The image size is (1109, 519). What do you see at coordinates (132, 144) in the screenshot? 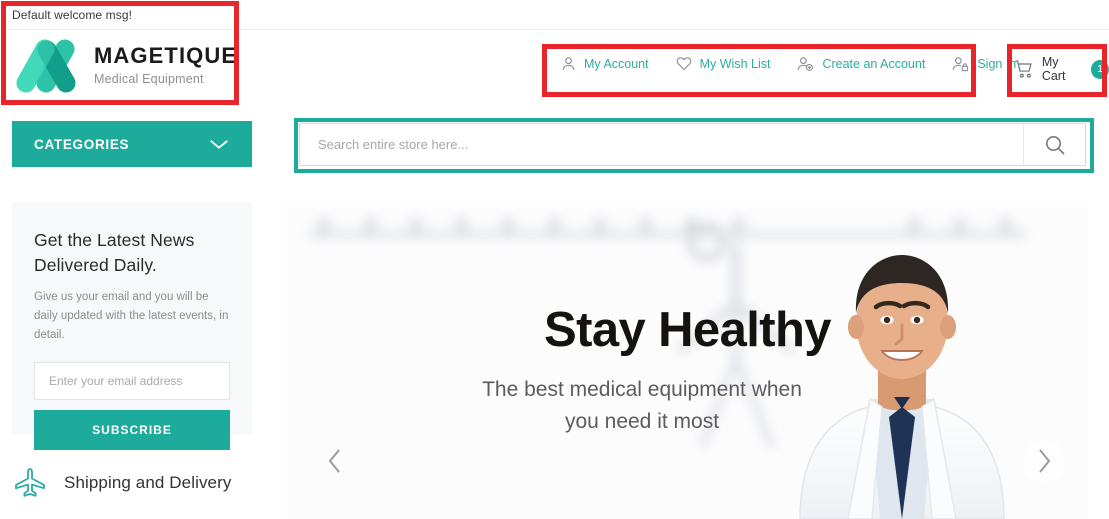
I see `categories-dropdown: CATEGORIES` at bounding box center [132, 144].